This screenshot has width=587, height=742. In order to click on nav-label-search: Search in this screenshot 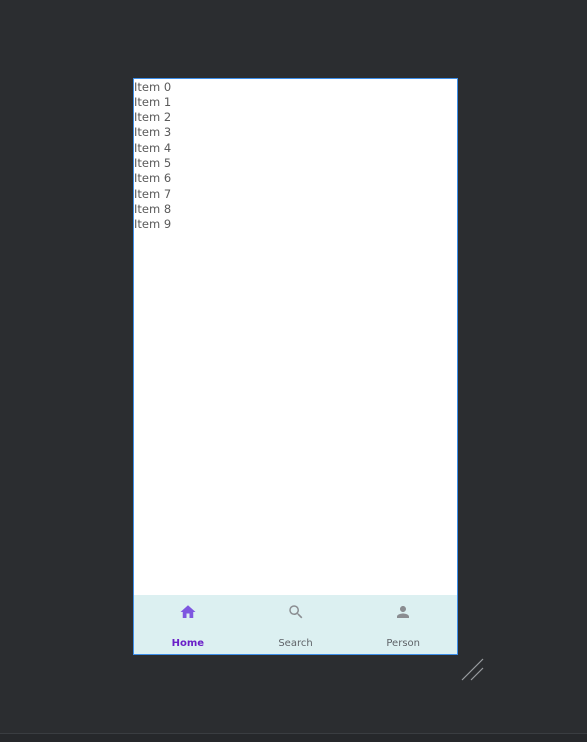, I will do `click(295, 643)`.